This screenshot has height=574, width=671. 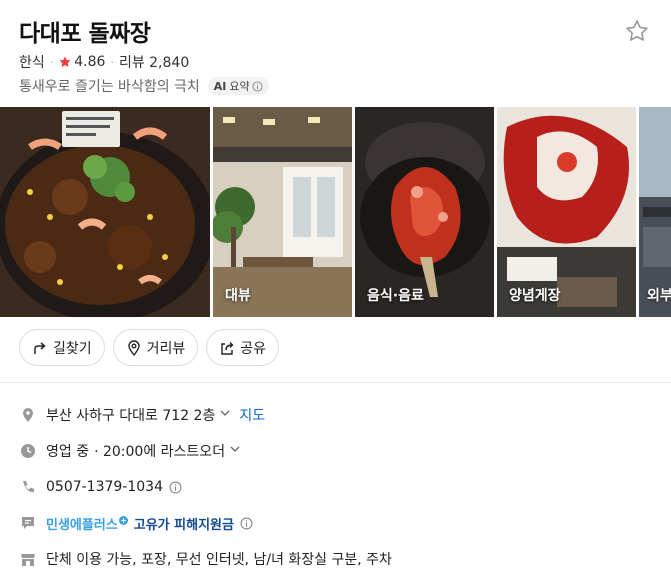 I want to click on last-order-text: · 20:00에 라스트오더, so click(x=160, y=452).